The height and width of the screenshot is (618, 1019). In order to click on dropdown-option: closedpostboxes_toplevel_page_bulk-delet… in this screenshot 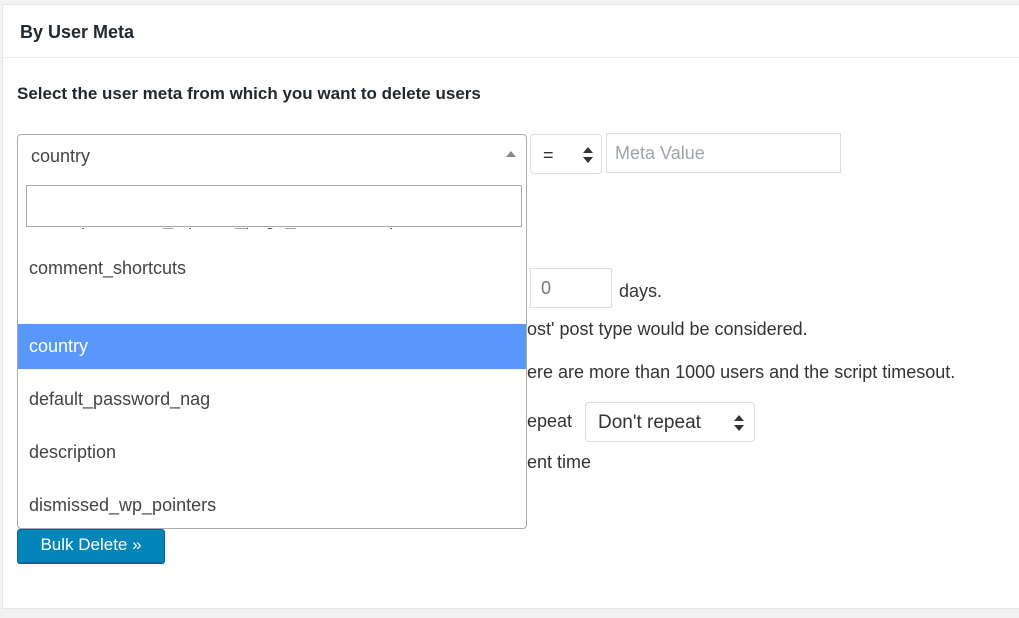, I will do `click(272, 235)`.